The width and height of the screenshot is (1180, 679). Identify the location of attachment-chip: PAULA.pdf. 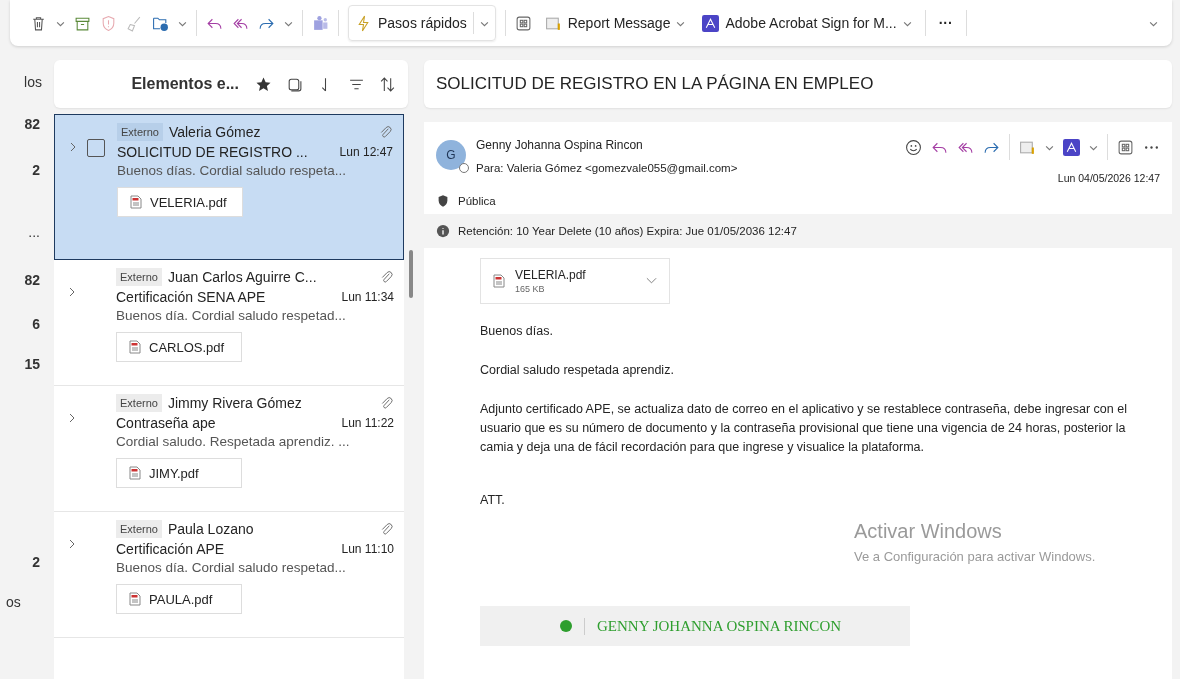
(179, 599).